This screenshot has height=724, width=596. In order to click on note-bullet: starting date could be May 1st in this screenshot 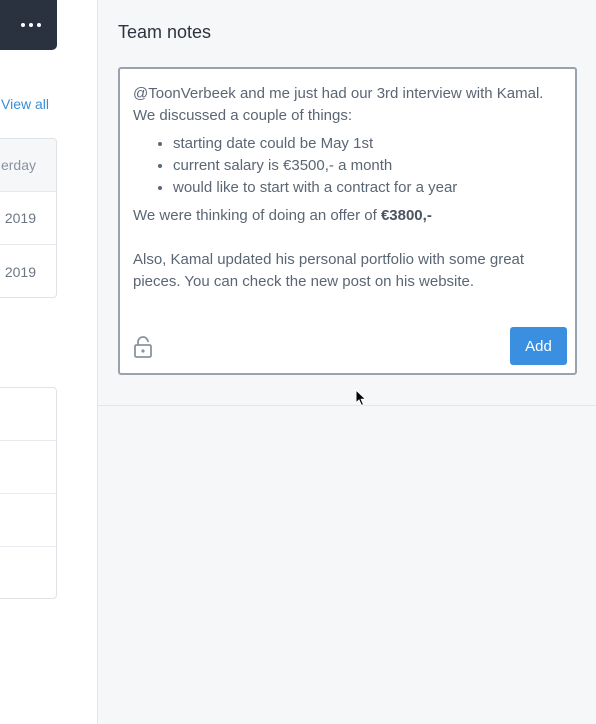, I will do `click(368, 144)`.